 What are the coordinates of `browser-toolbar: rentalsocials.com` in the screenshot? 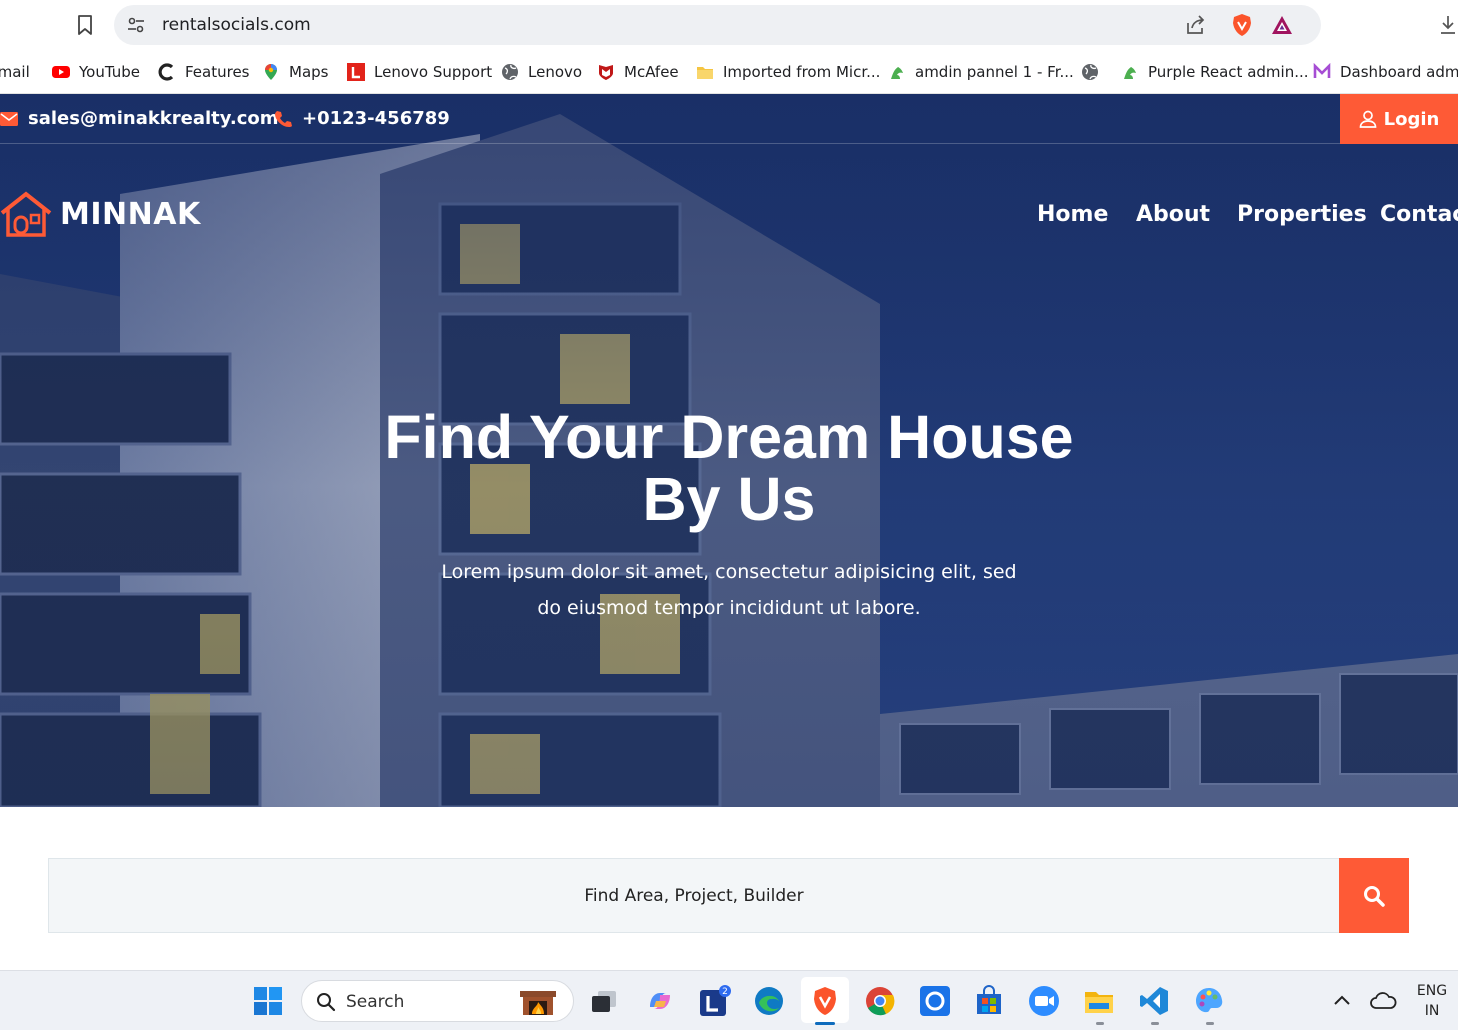 It's located at (729, 25).